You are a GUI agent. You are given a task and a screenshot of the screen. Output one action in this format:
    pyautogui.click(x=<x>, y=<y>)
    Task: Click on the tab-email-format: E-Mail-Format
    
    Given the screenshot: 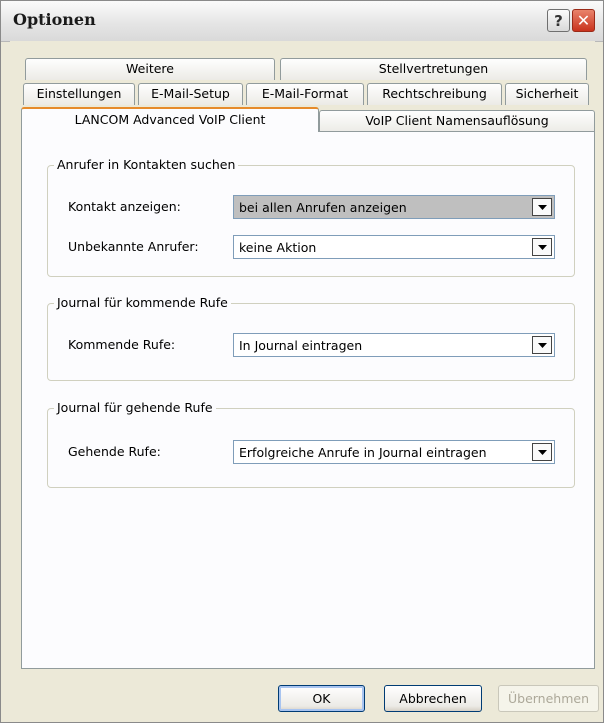 What is the action you would take?
    pyautogui.click(x=305, y=94)
    